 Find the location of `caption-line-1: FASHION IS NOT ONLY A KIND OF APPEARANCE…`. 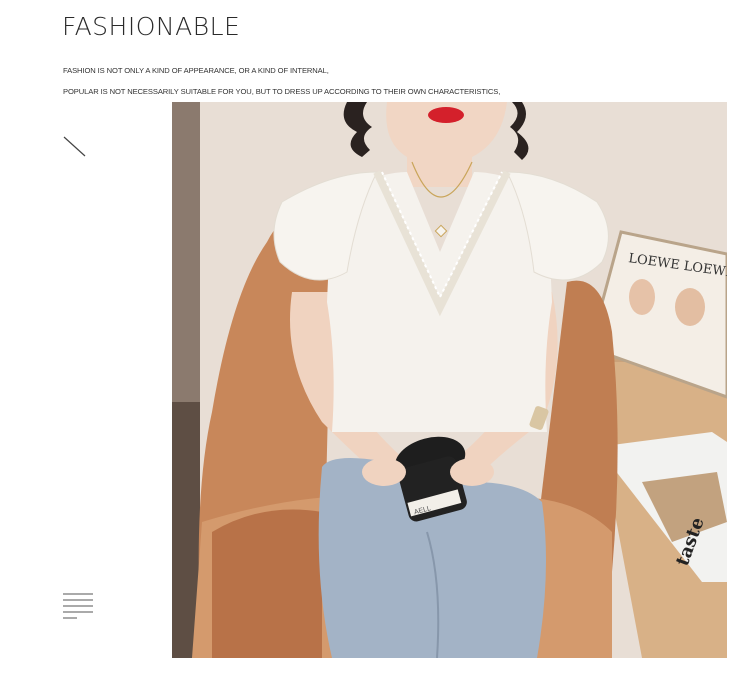

caption-line-1: FASHION IS NOT ONLY A KIND OF APPEARANCE… is located at coordinates (196, 70).